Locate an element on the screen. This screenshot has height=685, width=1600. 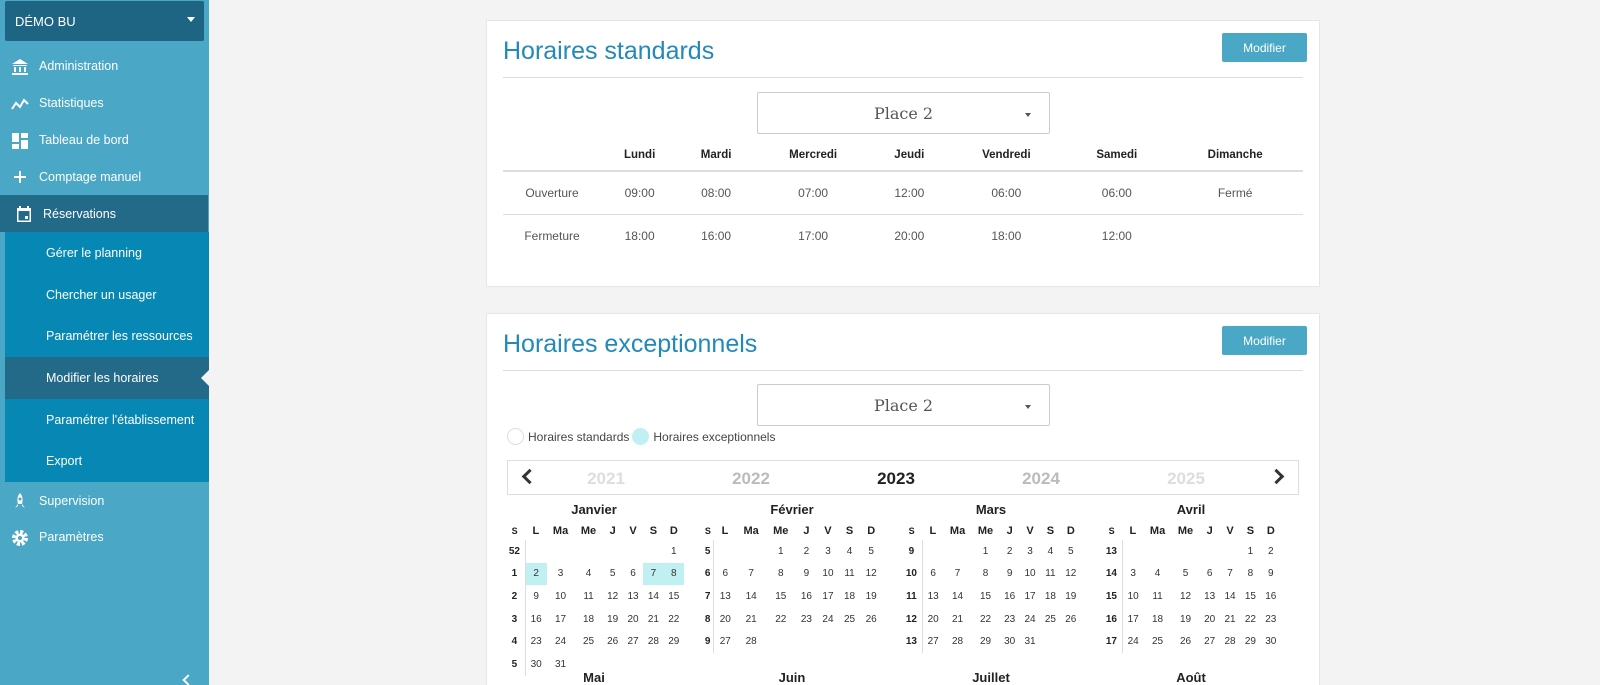
sidebar-item-parametres: Paramètres is located at coordinates (104, 537).